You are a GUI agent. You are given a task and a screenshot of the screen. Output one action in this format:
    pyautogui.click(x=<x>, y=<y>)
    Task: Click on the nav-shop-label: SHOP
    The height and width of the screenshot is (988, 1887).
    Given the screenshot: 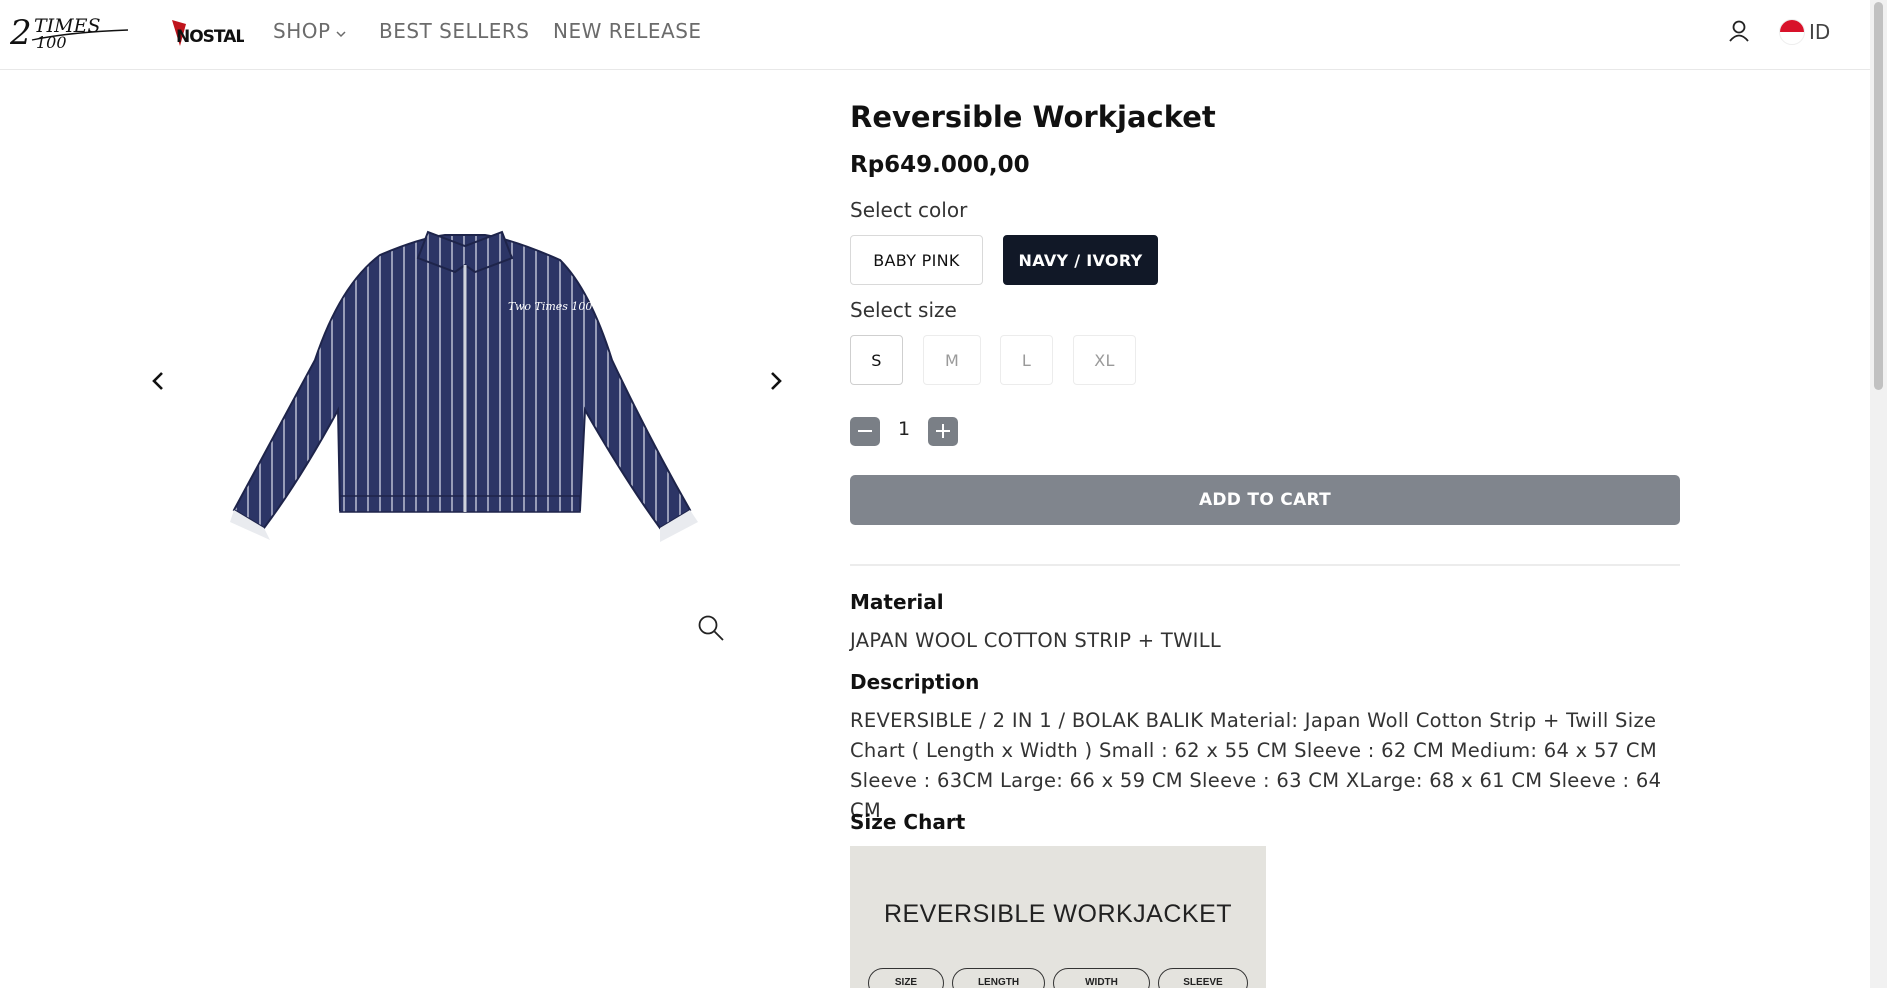 What is the action you would take?
    pyautogui.click(x=302, y=31)
    